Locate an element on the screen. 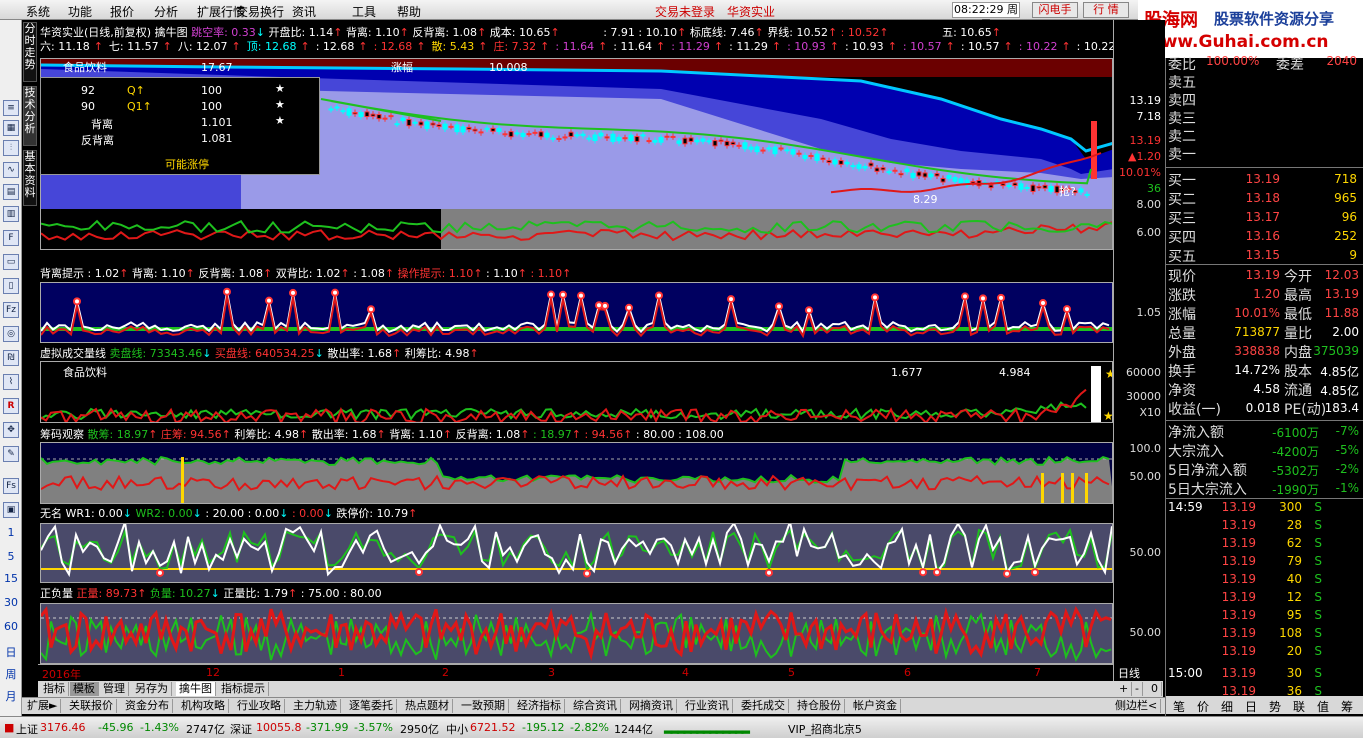 The height and width of the screenshot is (738, 1363). move-icon: ✥ is located at coordinates (11, 430).